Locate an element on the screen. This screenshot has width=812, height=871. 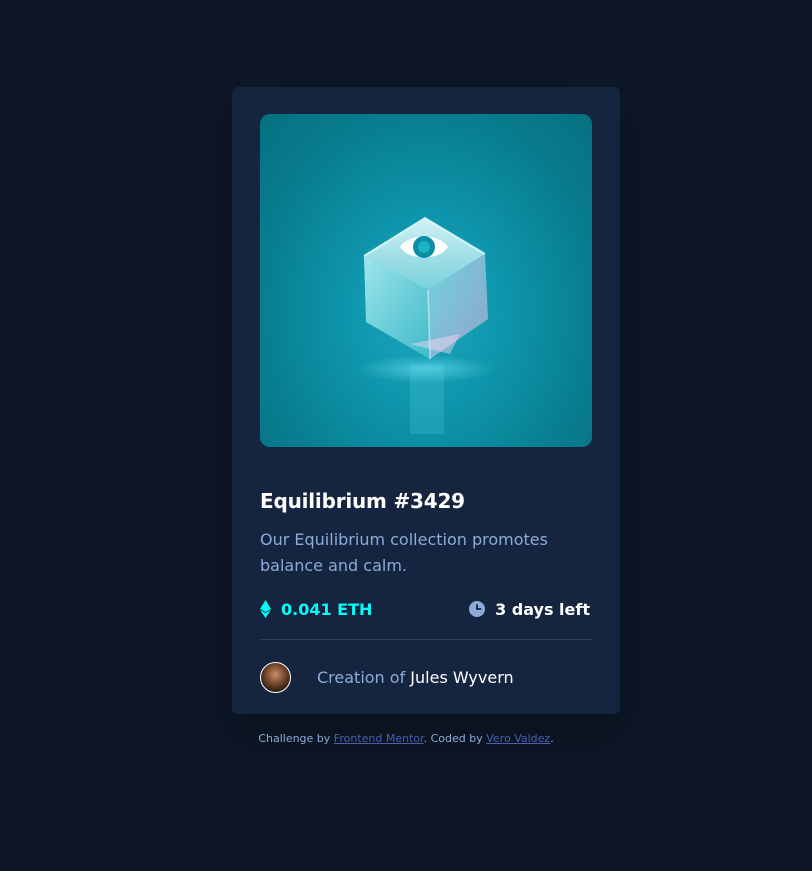
time-left-value: 3 days left is located at coordinates (542, 609).